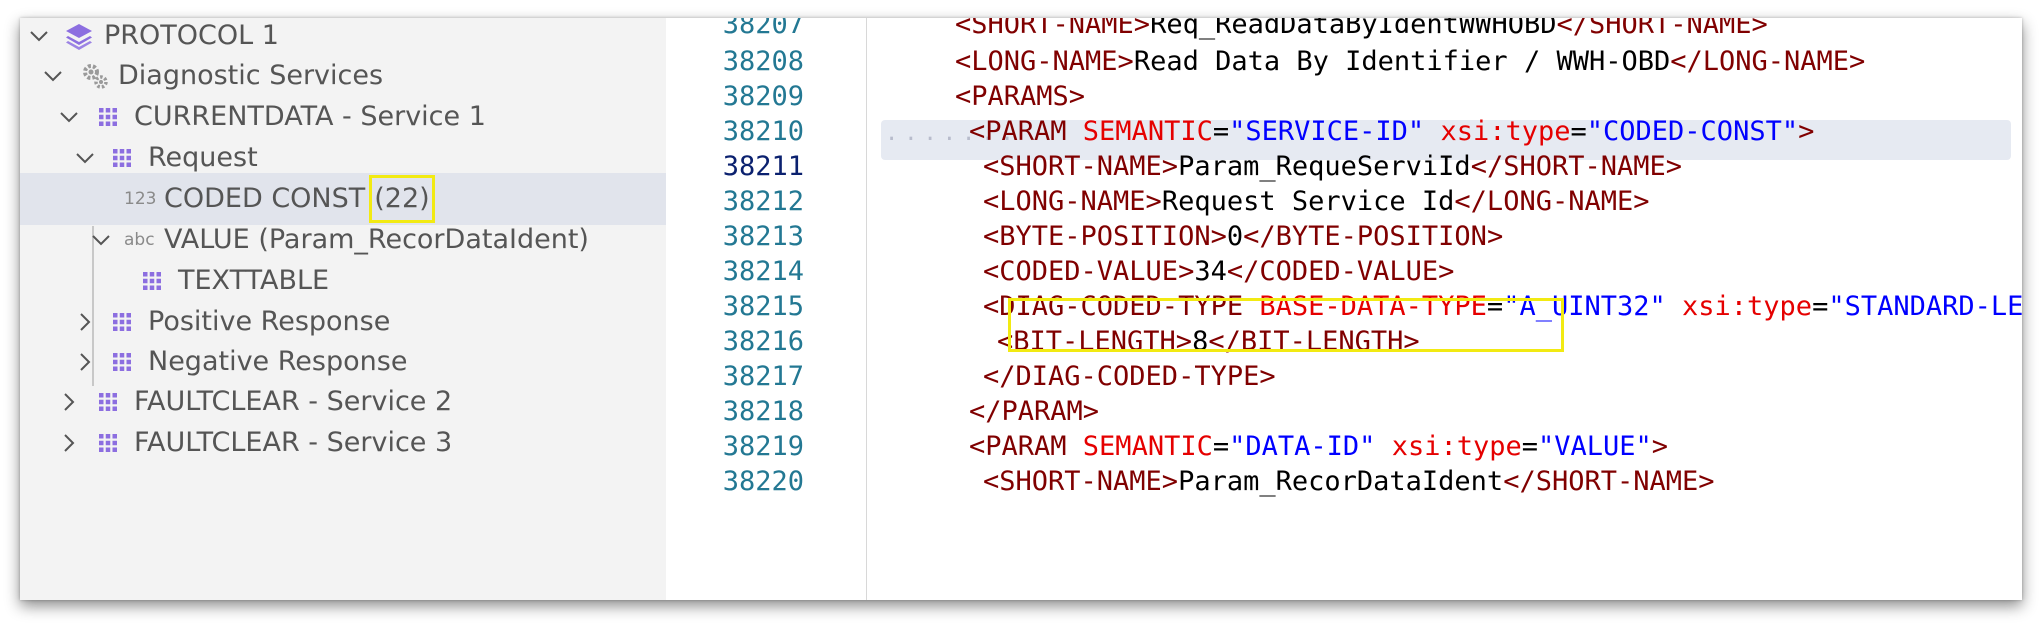 Image resolution: width=2044 pixels, height=630 pixels. Describe the element at coordinates (1402, 61) in the screenshot. I see `code-token: Read Data By Identifier / WWH-OBD` at that location.